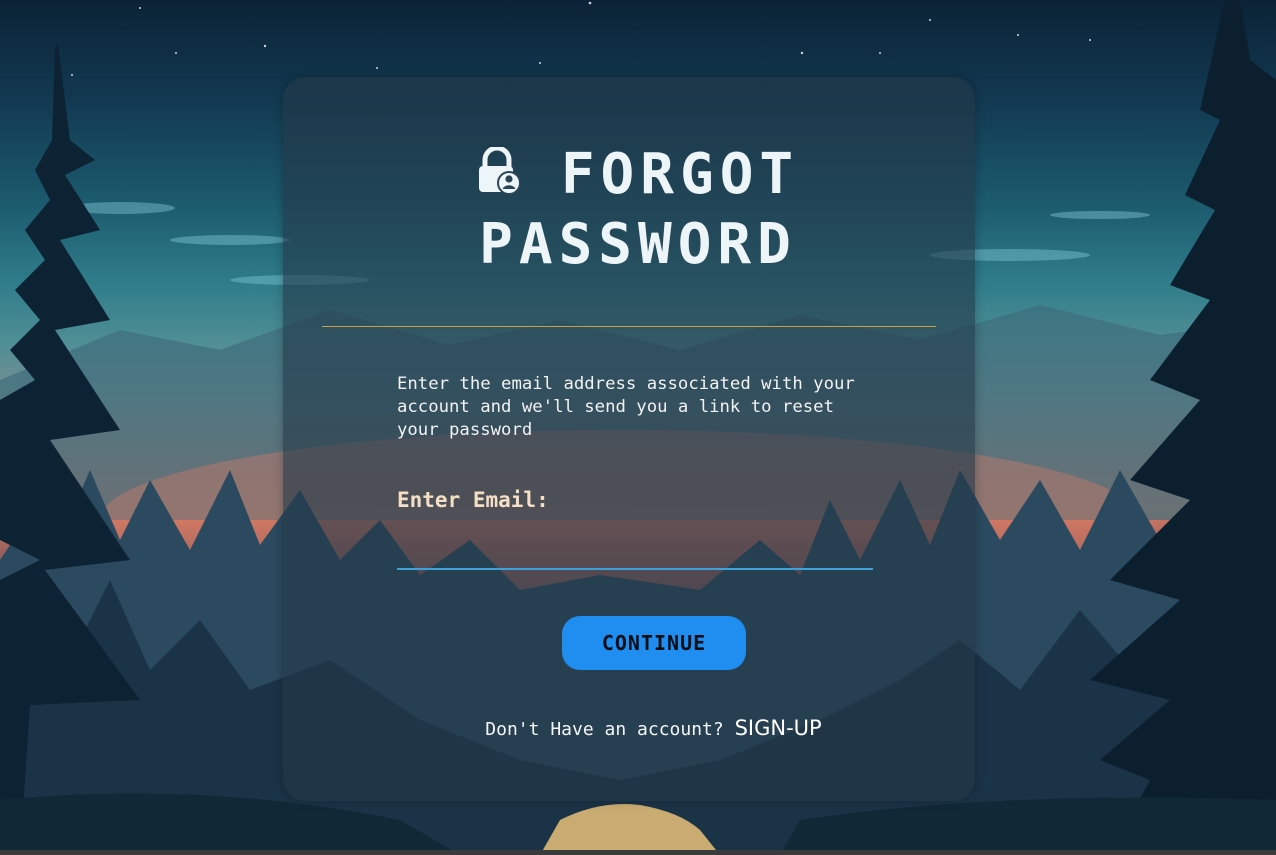  What do you see at coordinates (499, 171) in the screenshot?
I see `lock-user-icon` at bounding box center [499, 171].